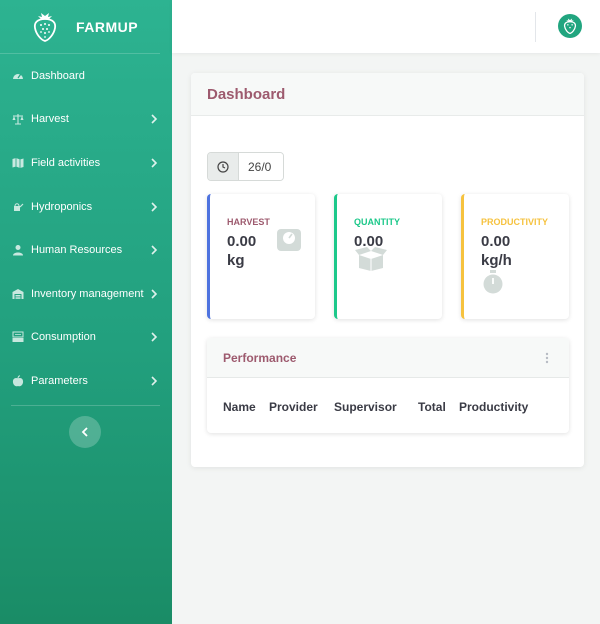  Describe the element at coordinates (515, 222) in the screenshot. I see `productivity-label: PRODUCTIVITY` at that location.